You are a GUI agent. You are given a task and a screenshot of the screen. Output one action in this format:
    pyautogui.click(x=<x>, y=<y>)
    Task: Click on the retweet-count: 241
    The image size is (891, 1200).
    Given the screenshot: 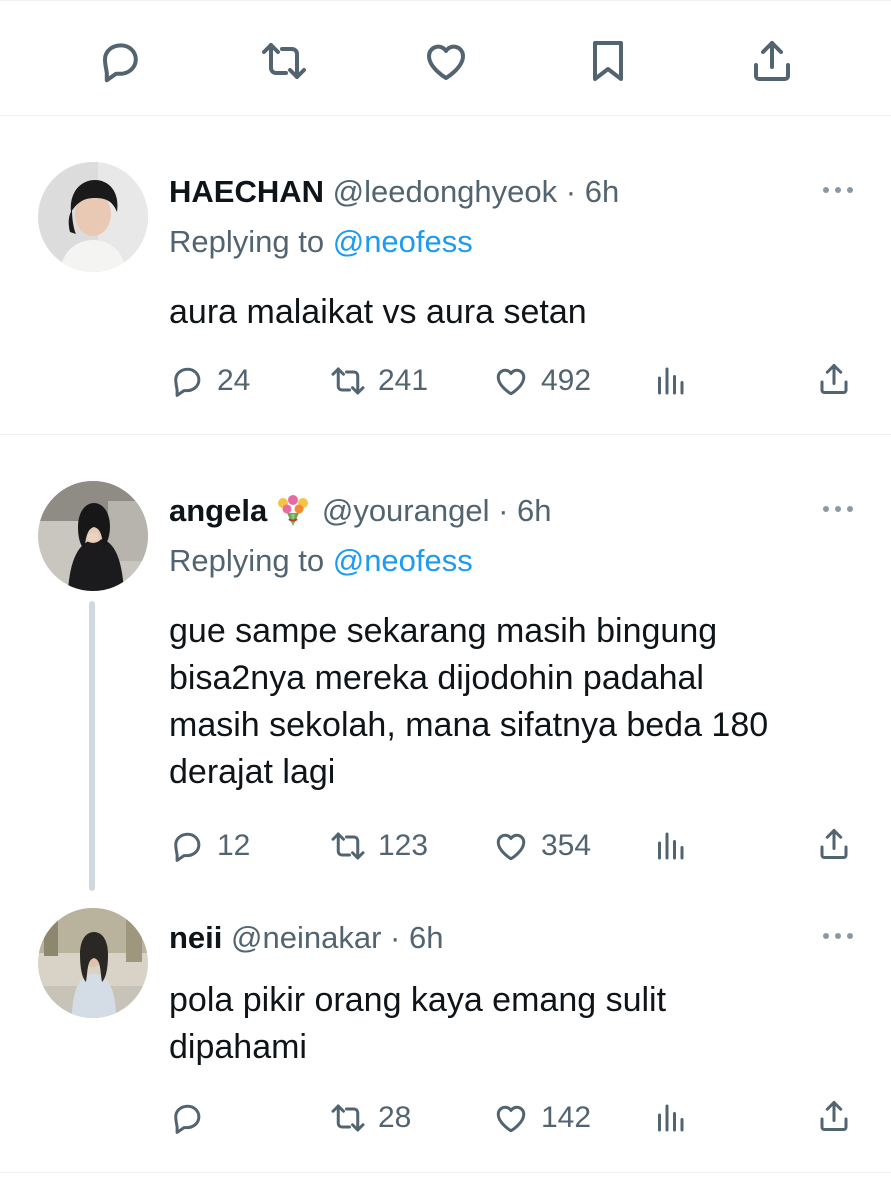 What is the action you would take?
    pyautogui.click(x=403, y=380)
    